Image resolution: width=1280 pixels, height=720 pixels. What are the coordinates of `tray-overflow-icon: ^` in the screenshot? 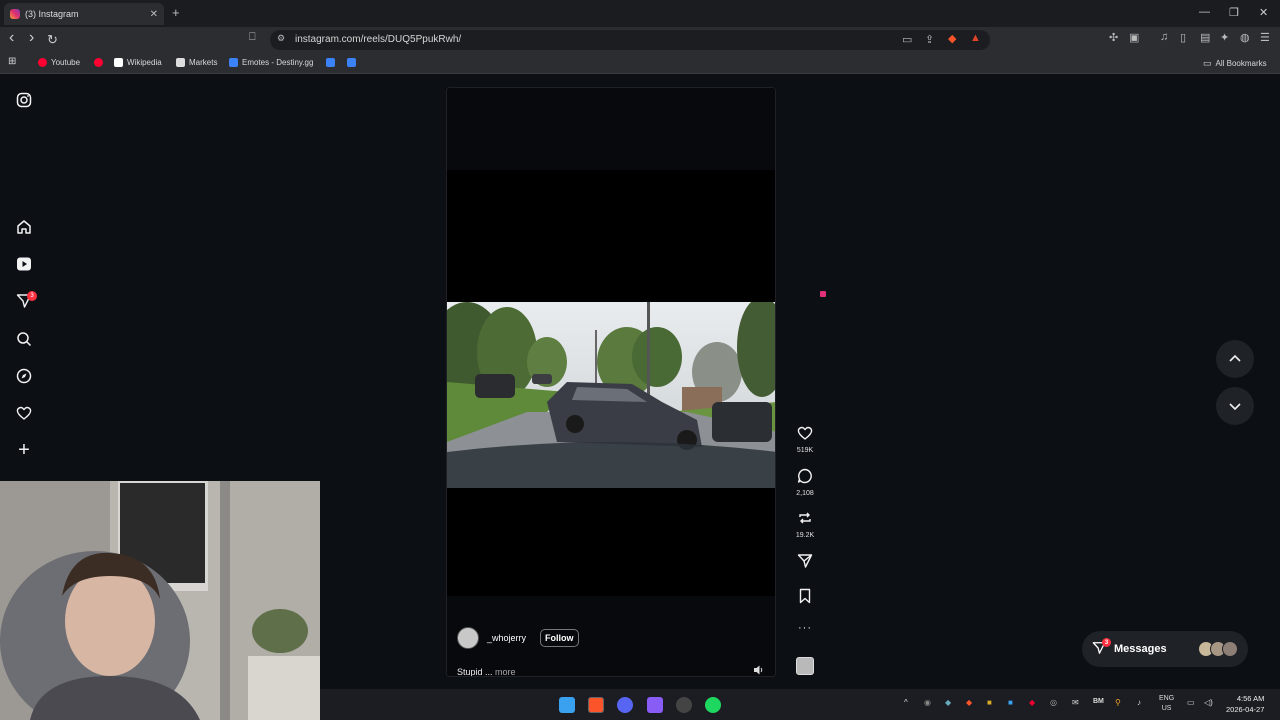 It's located at (906, 702).